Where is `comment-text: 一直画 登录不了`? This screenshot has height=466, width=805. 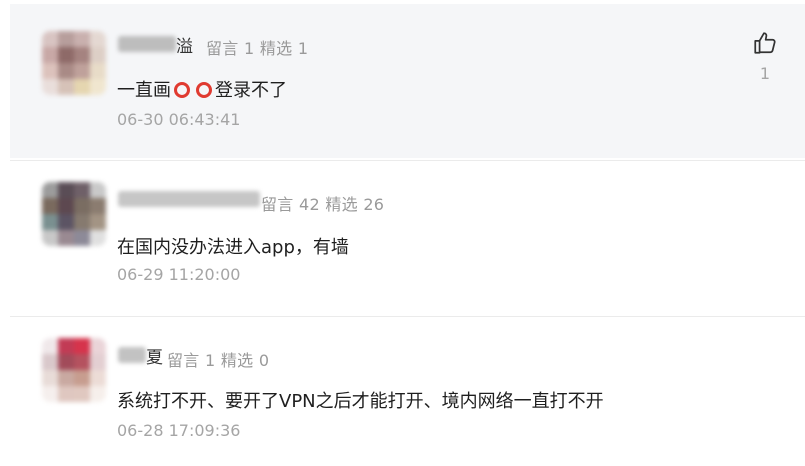 comment-text: 一直画 登录不了 is located at coordinates (202, 89).